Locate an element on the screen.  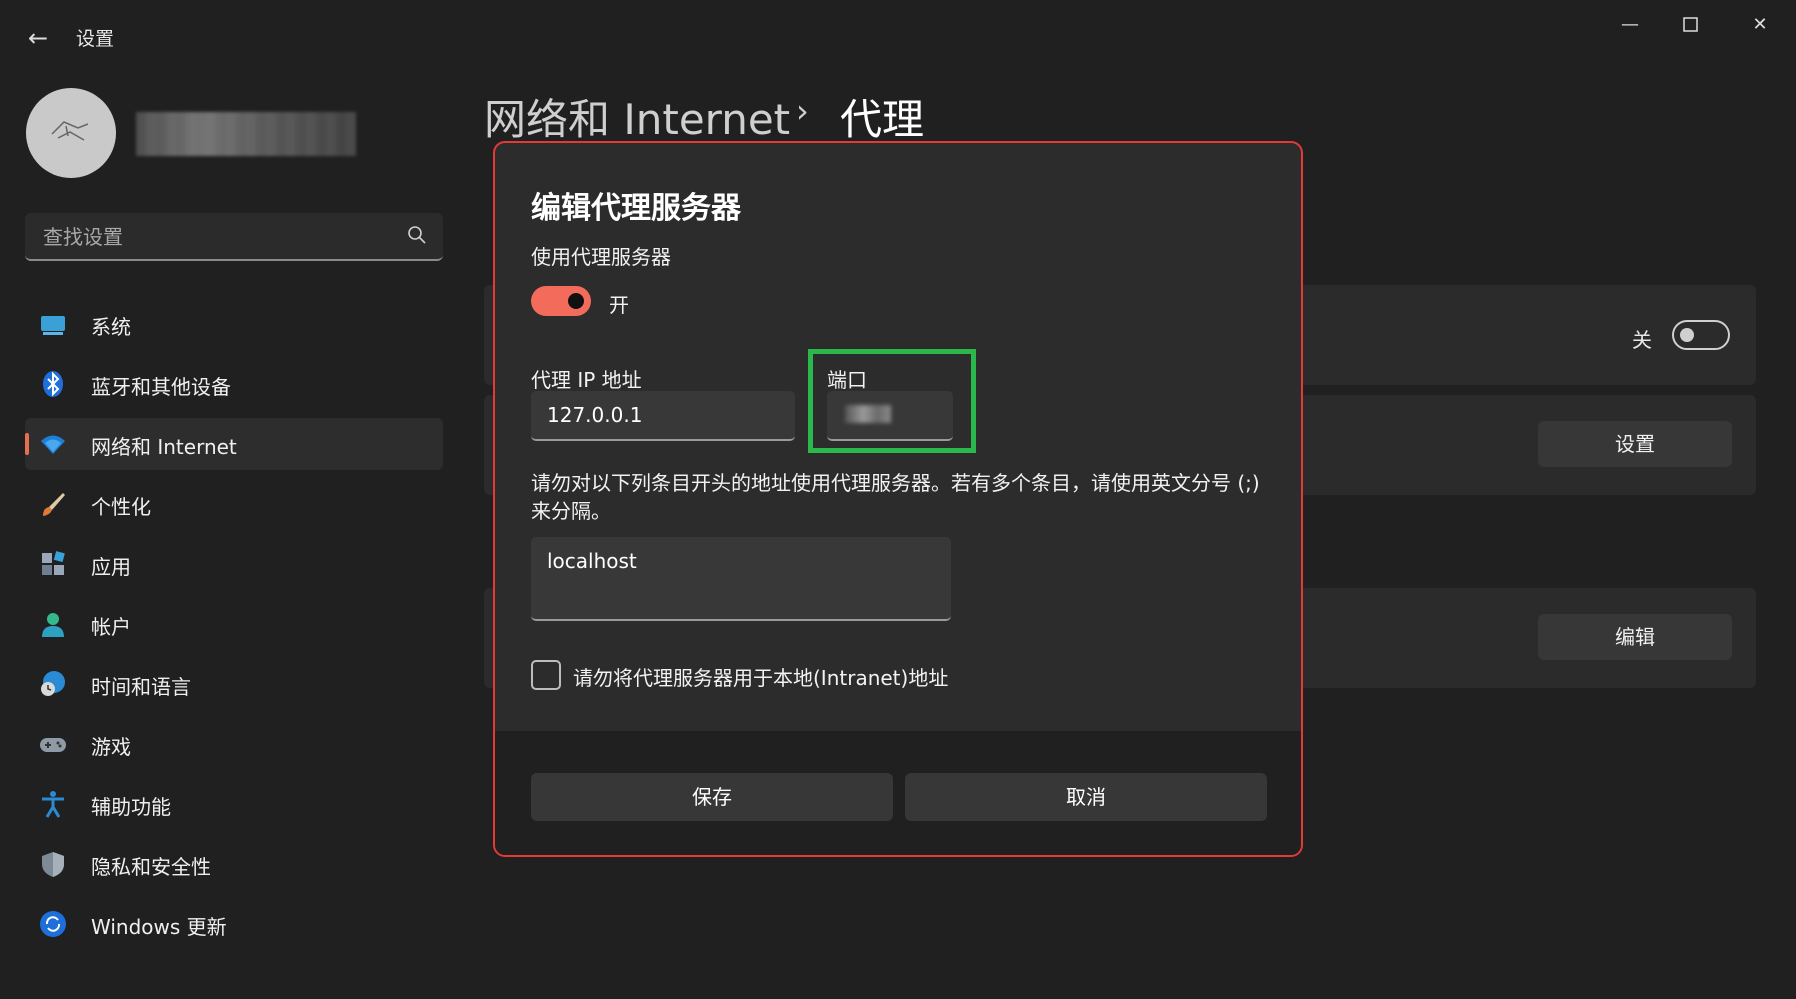
ip-address-label: 代理 IP 地址 is located at coordinates (586, 380).